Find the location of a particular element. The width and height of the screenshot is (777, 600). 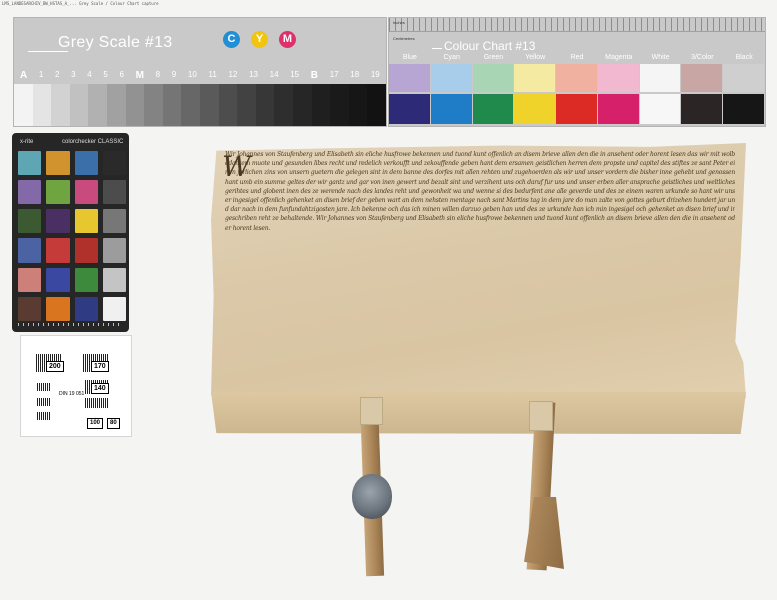

colour-chart-title-text: Colour Chart #13 is located at coordinates (490, 46).